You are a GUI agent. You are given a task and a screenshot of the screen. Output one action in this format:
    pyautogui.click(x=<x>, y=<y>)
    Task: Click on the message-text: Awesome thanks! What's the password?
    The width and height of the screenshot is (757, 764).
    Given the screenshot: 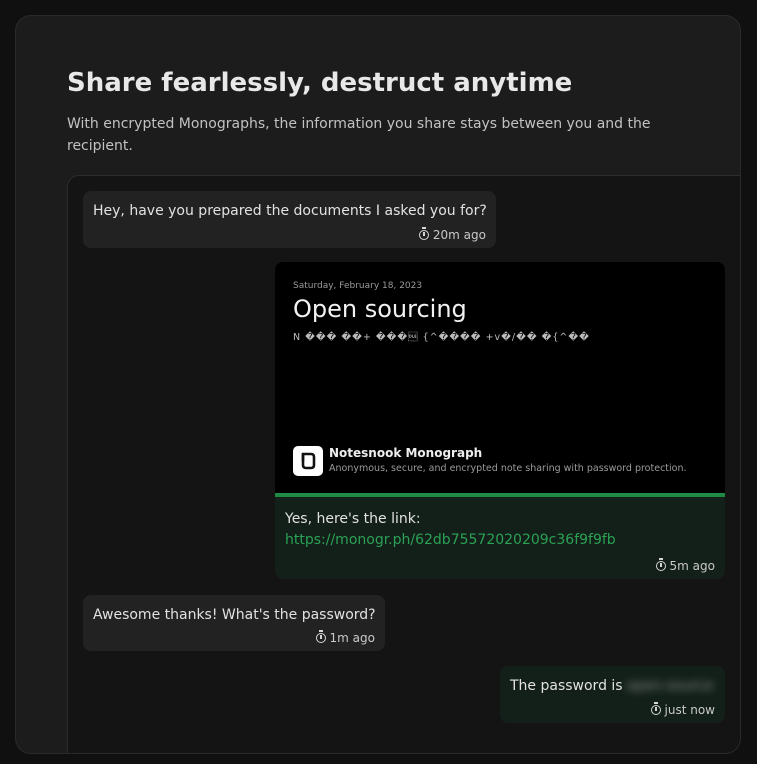 What is the action you would take?
    pyautogui.click(x=234, y=615)
    